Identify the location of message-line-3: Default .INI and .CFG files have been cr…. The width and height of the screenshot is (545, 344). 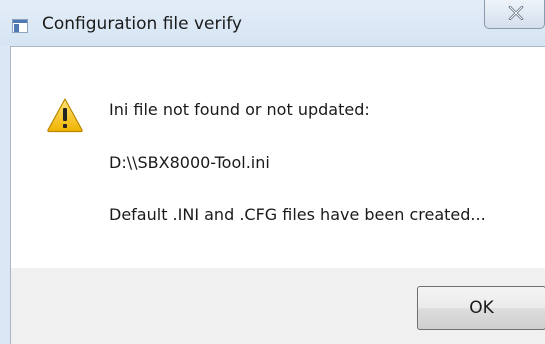
(297, 214).